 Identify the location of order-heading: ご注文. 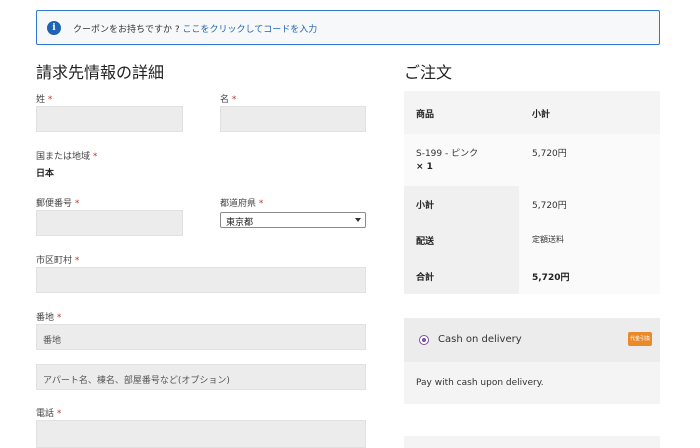
(428, 72).